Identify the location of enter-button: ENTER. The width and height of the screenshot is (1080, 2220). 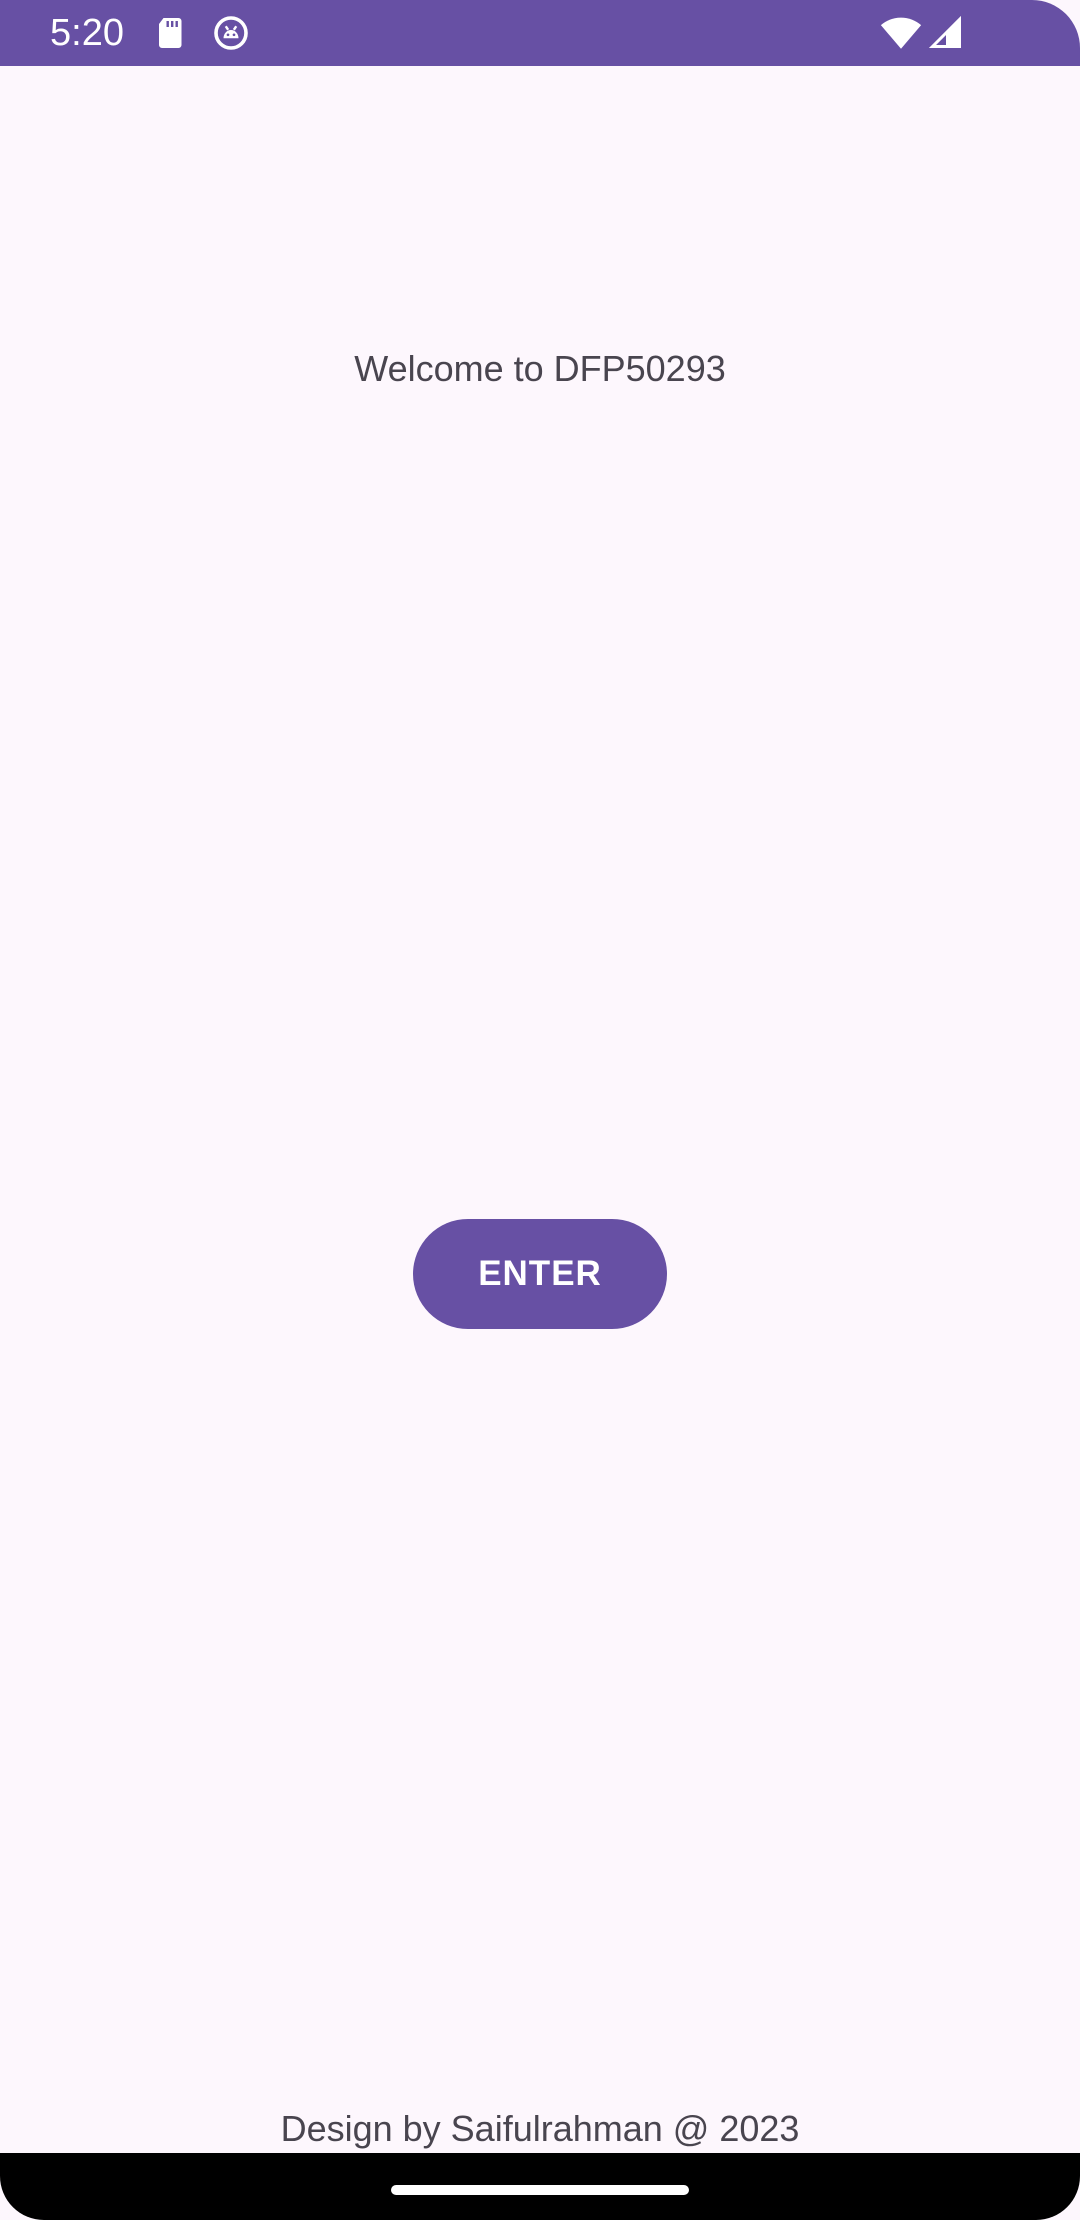
(540, 1274).